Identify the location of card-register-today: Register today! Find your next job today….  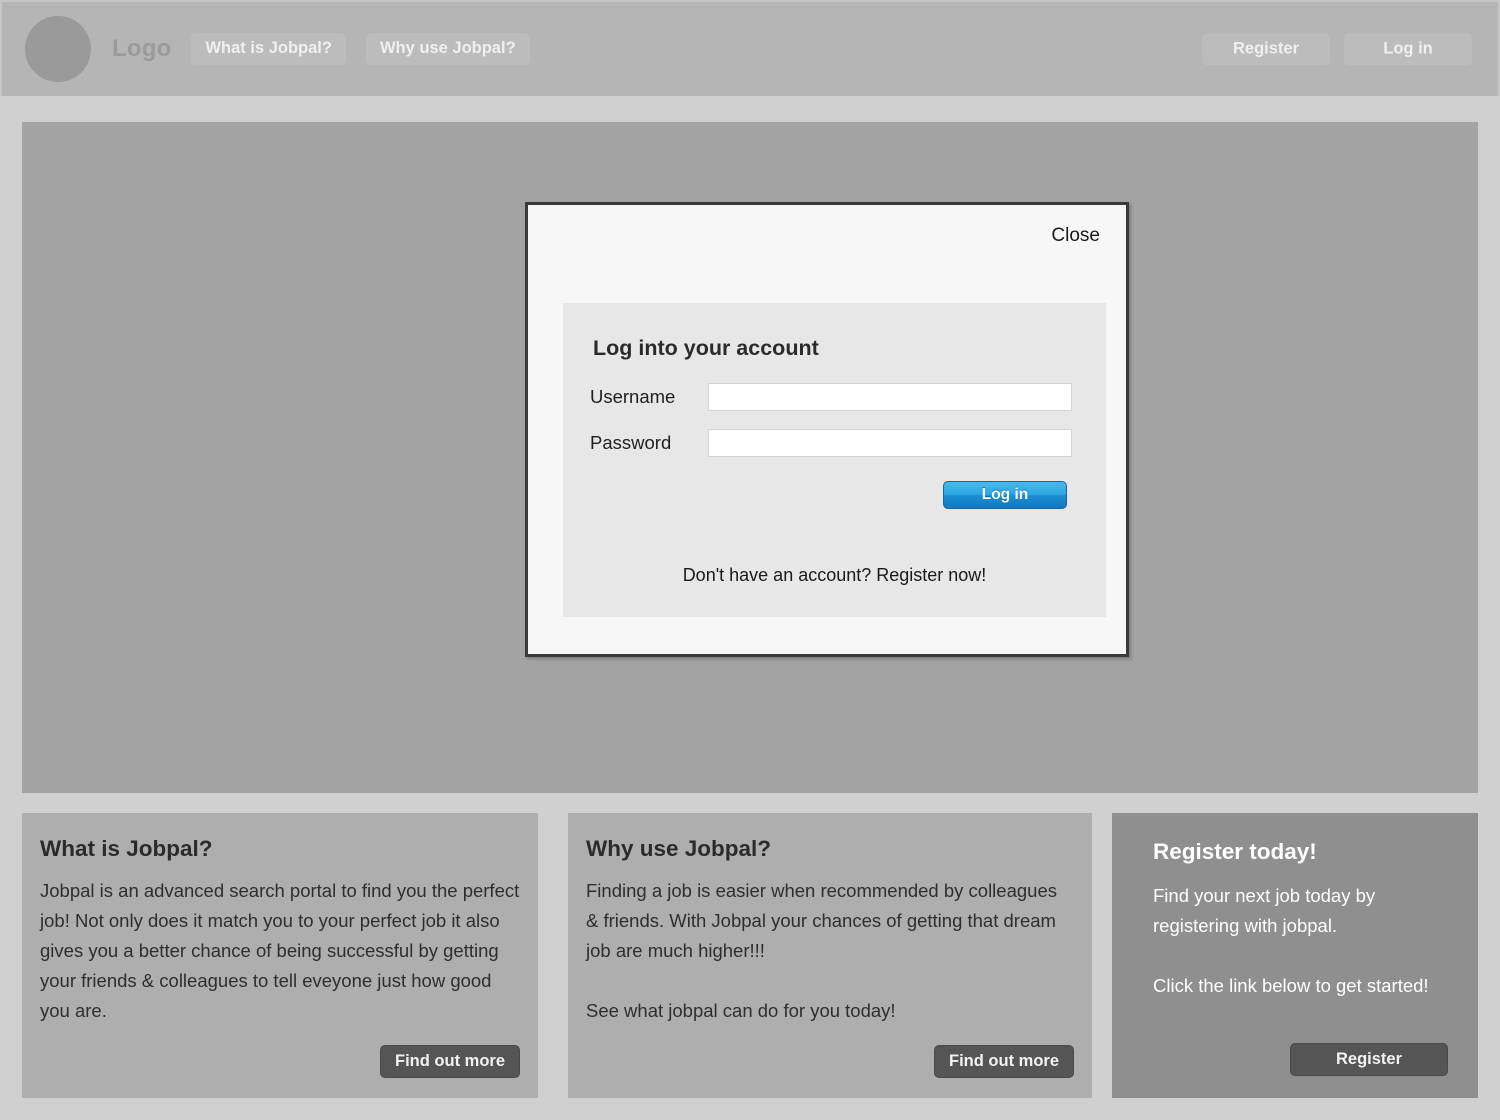
(1295, 955).